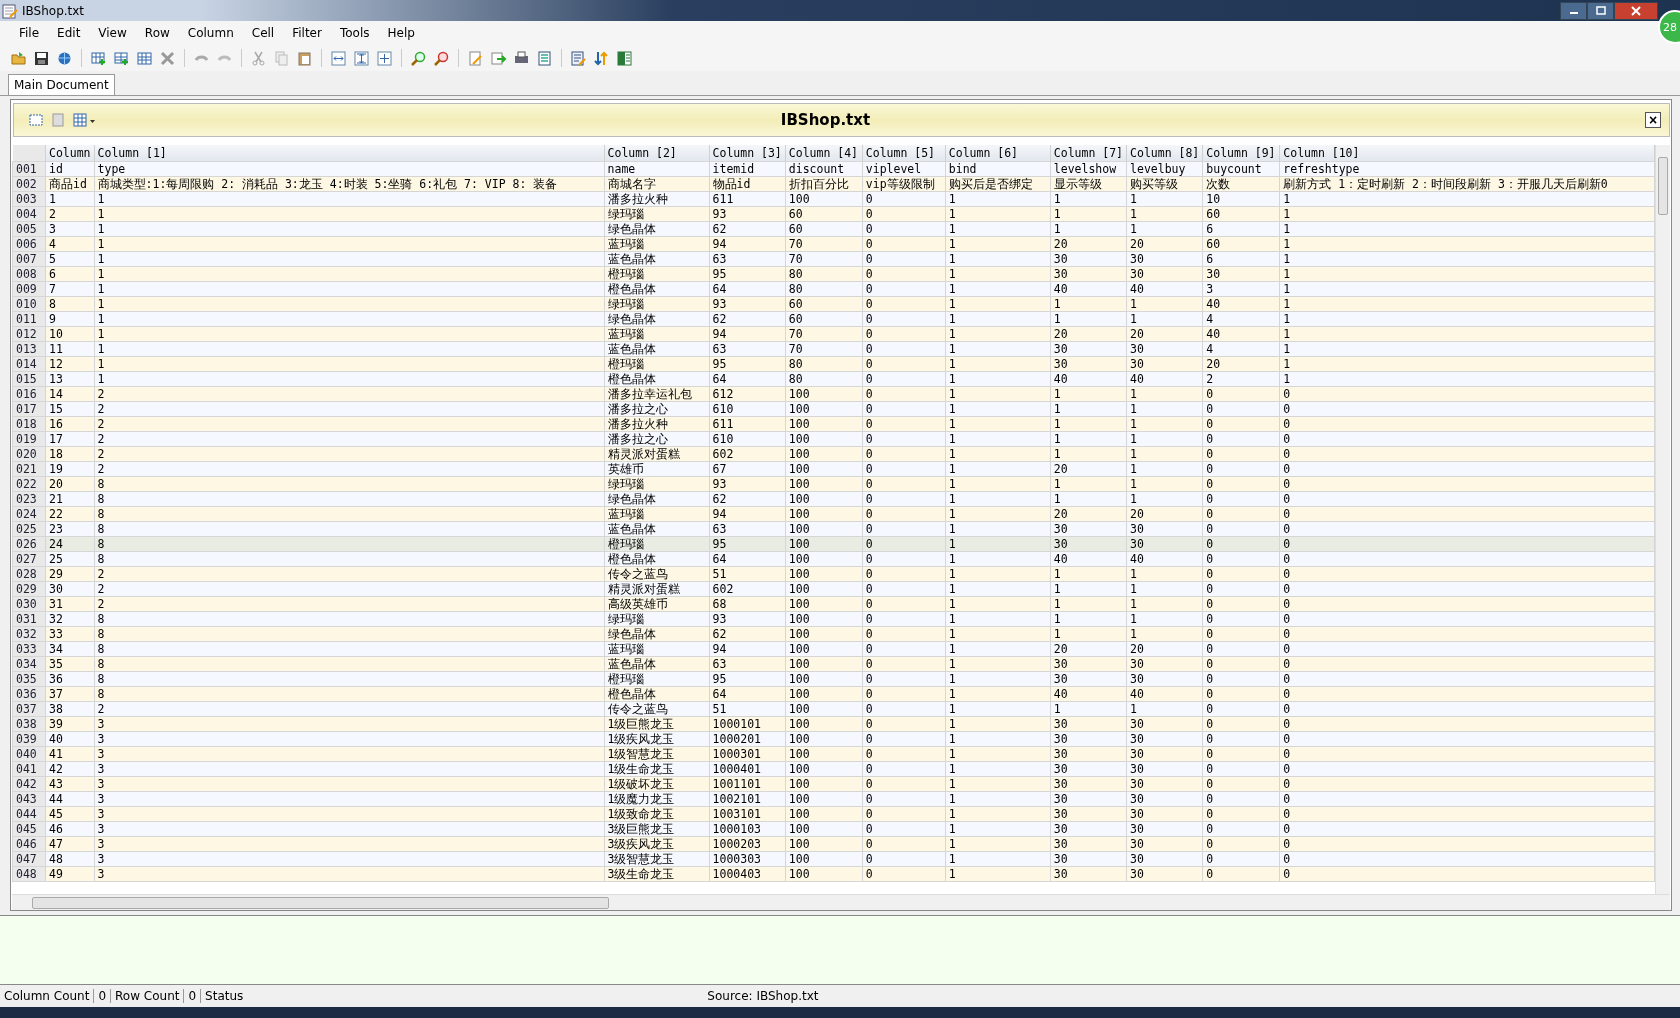  Describe the element at coordinates (384, 58) in the screenshot. I see `fit-icon` at that location.